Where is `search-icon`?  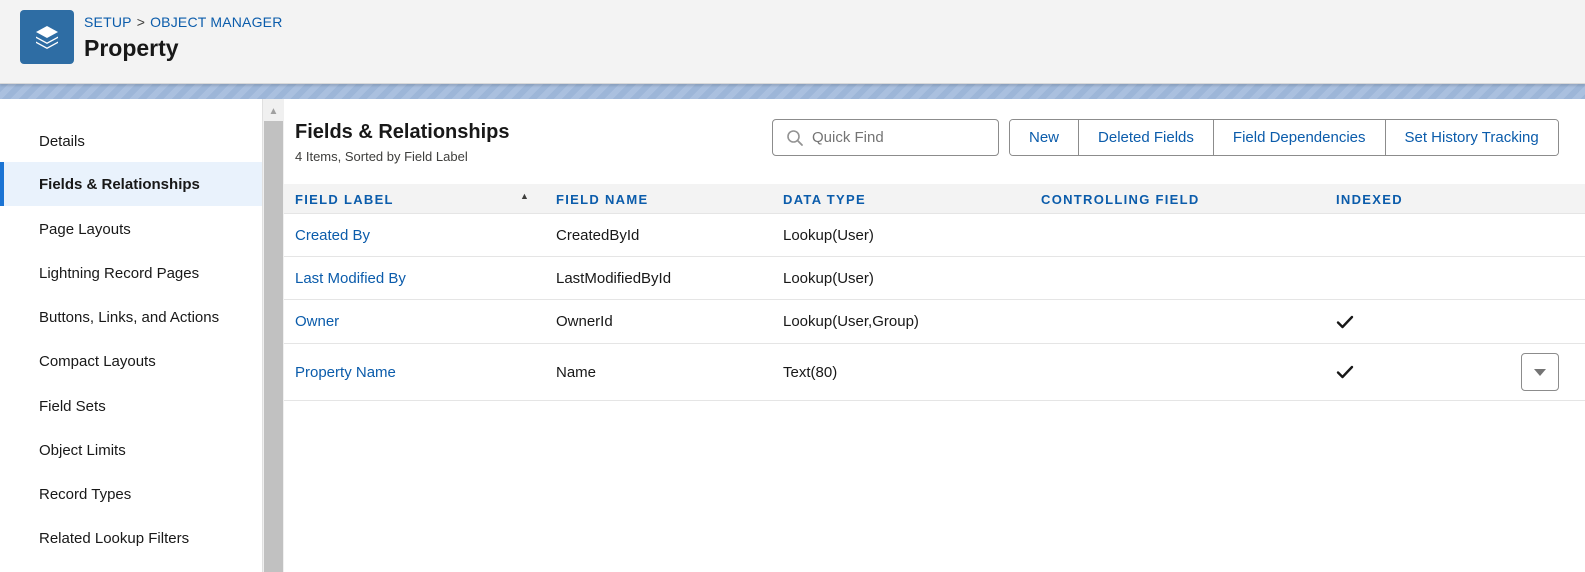
search-icon is located at coordinates (795, 137).